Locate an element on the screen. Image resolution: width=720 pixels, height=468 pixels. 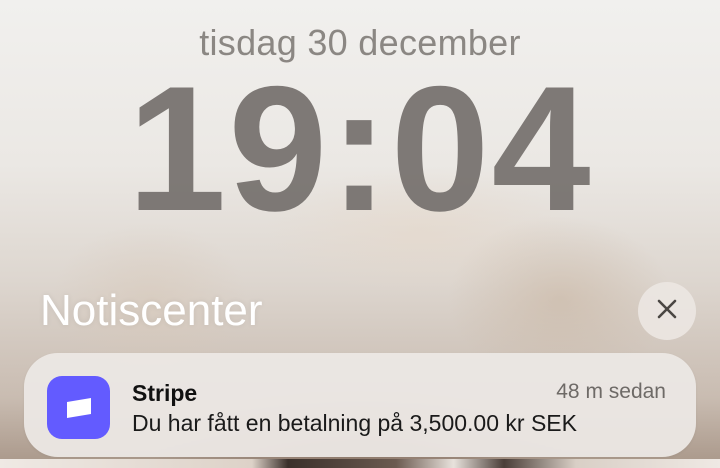
next-notification-peek is located at coordinates (360, 463).